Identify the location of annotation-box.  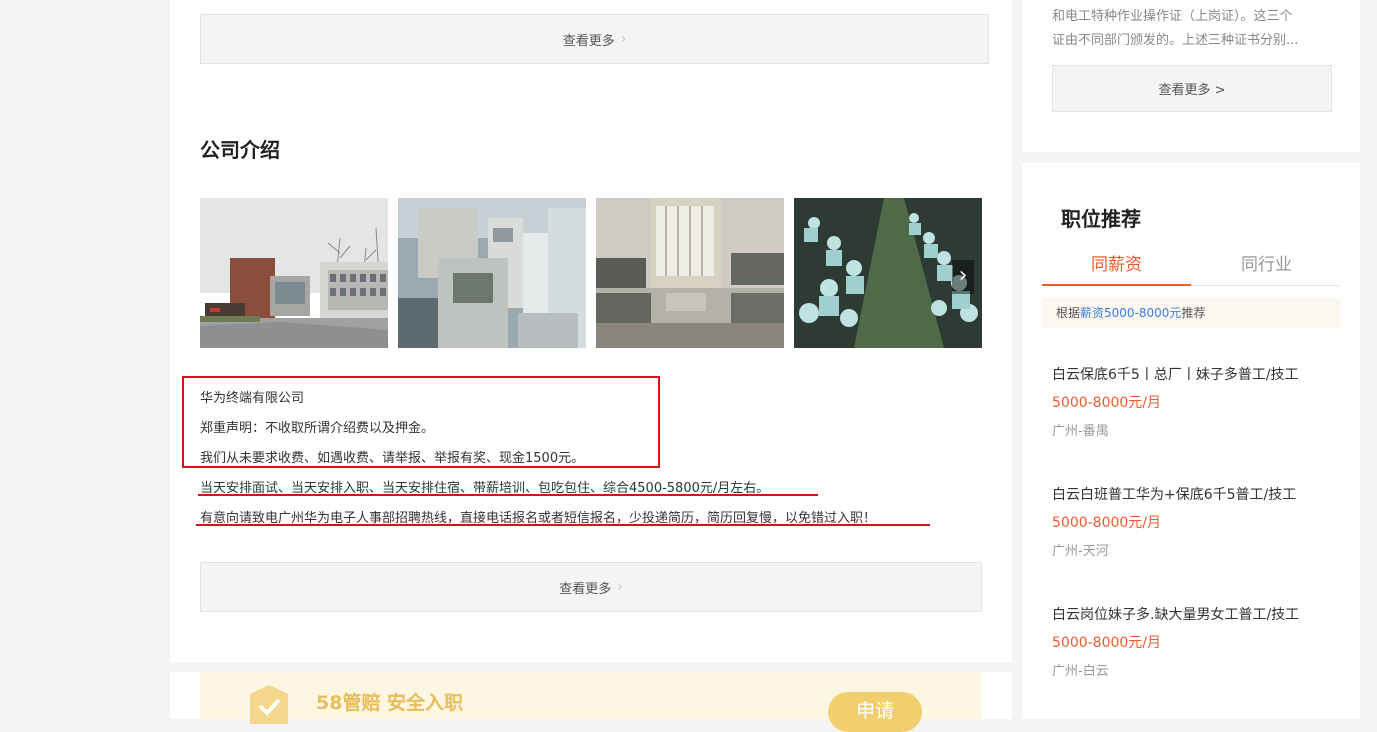
(421, 422).